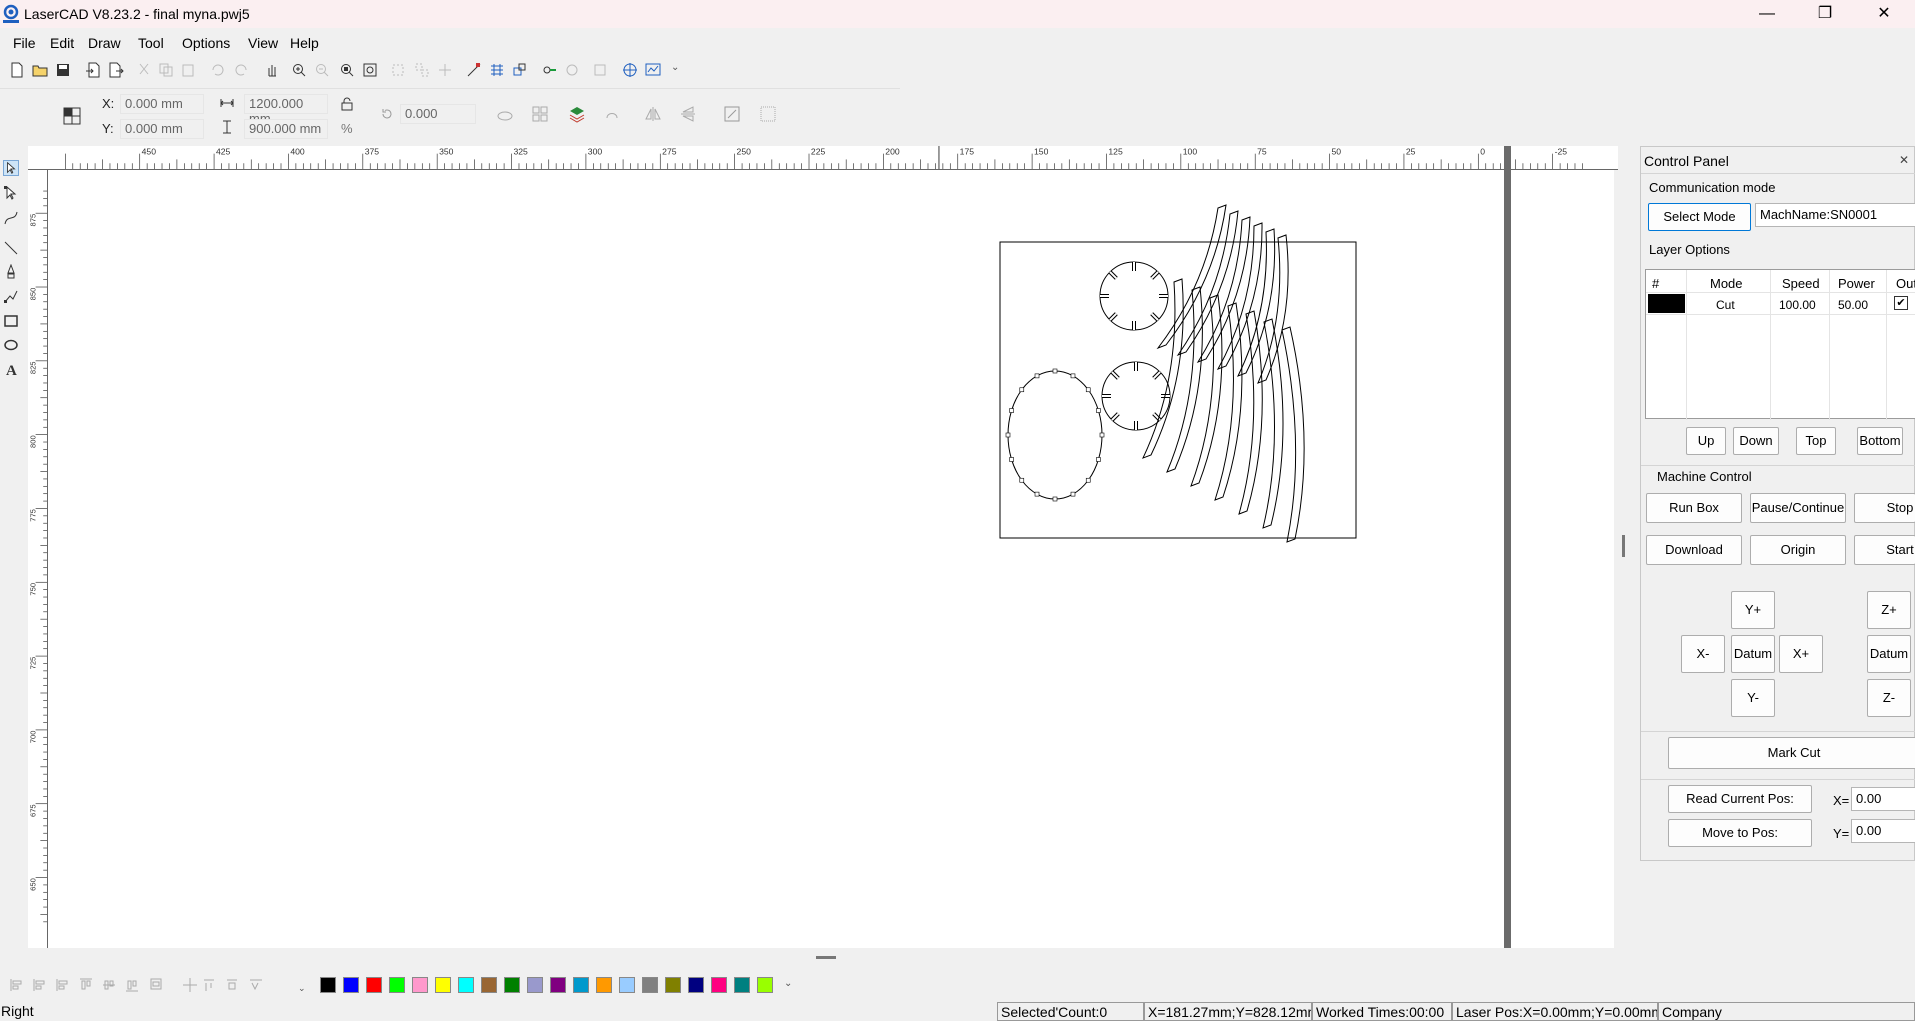 The height and width of the screenshot is (1021, 1915). What do you see at coordinates (72, 116) in the screenshot?
I see `anchor-grid-icon` at bounding box center [72, 116].